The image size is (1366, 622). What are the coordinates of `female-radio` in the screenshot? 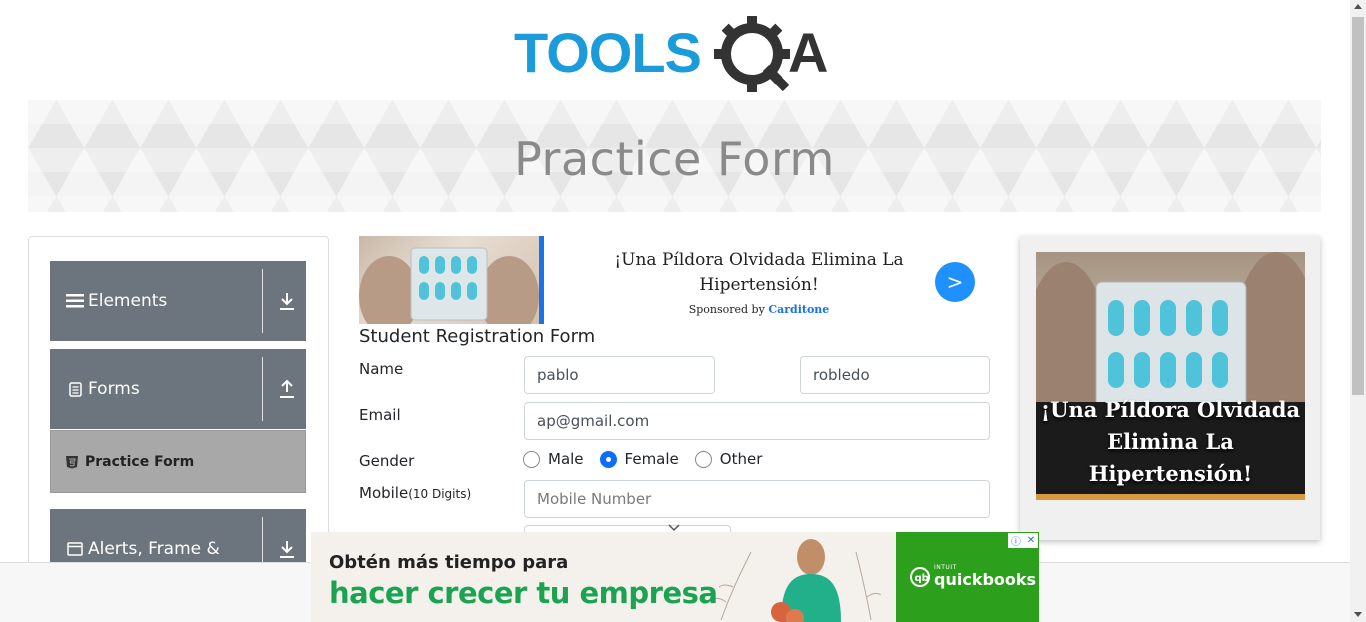 It's located at (608, 459).